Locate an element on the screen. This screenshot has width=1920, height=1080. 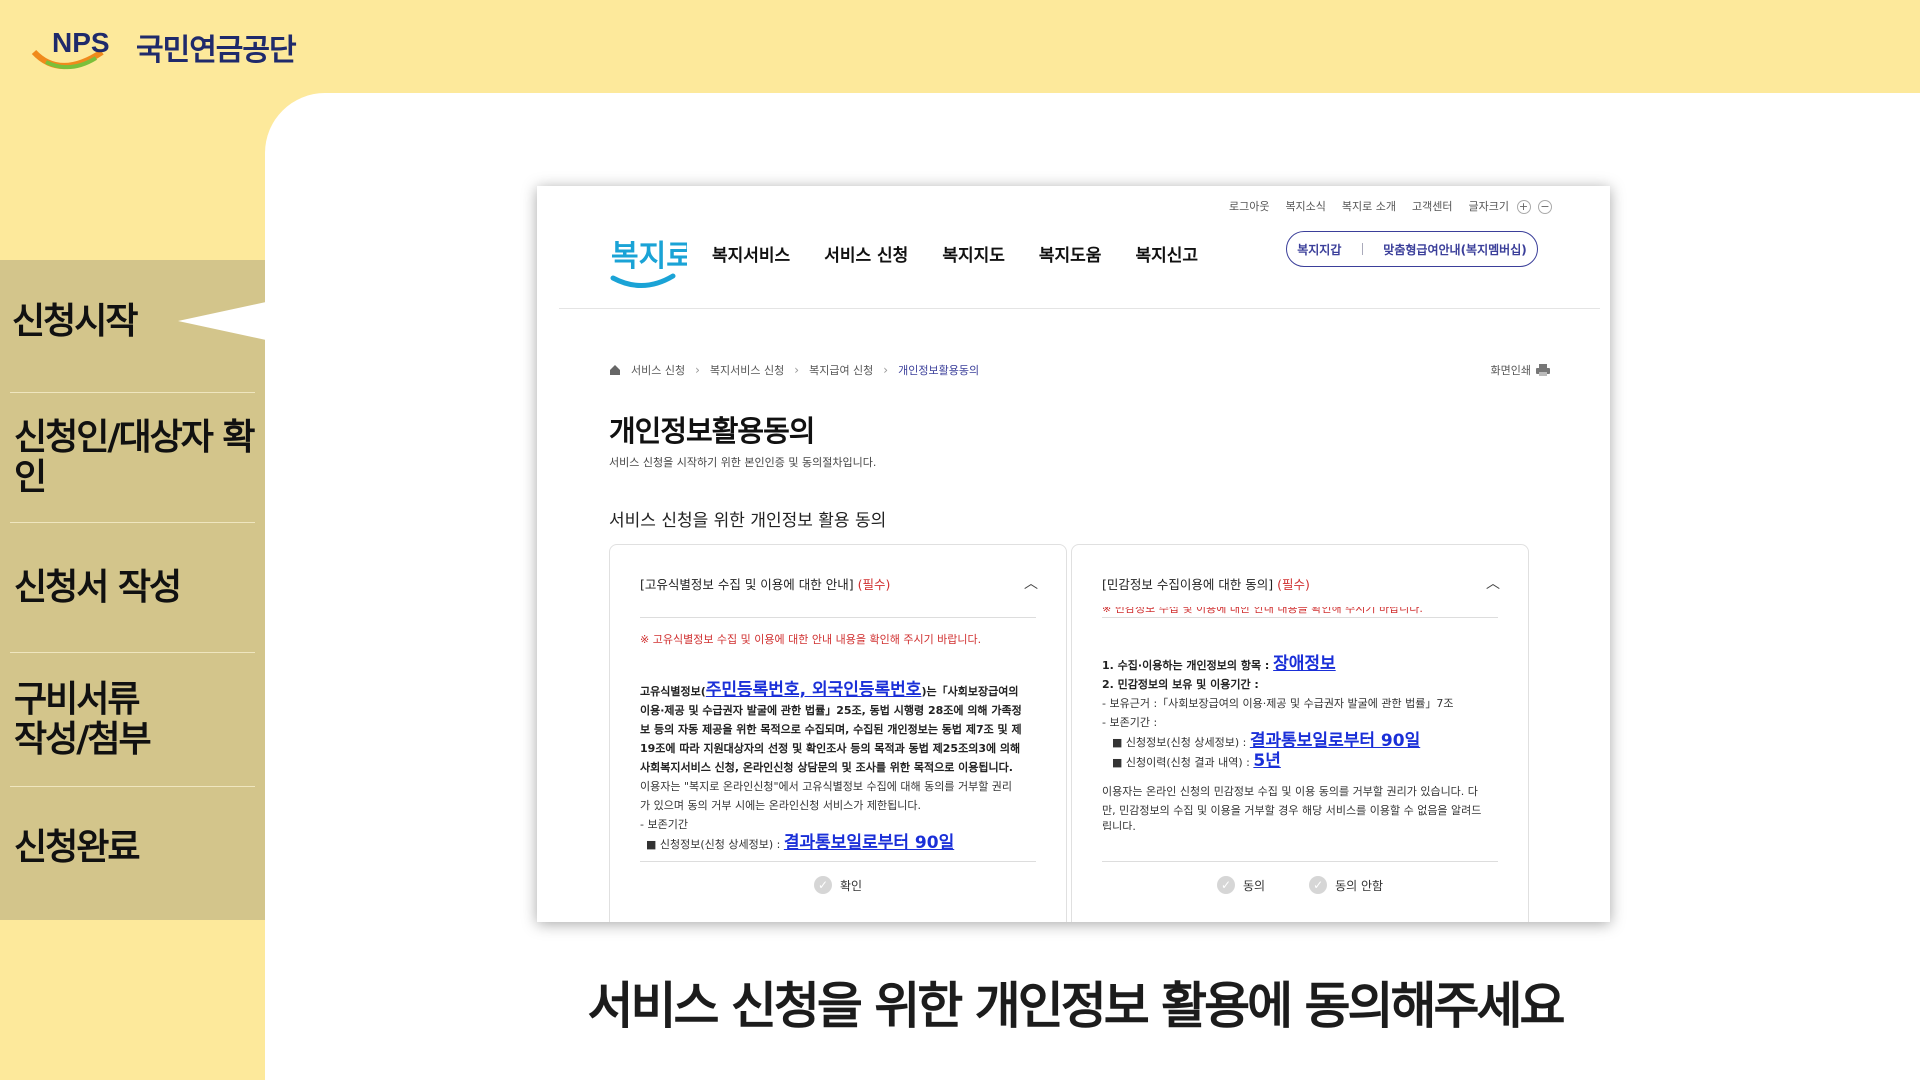
page-title: 개인정보활용동의 is located at coordinates (712, 431).